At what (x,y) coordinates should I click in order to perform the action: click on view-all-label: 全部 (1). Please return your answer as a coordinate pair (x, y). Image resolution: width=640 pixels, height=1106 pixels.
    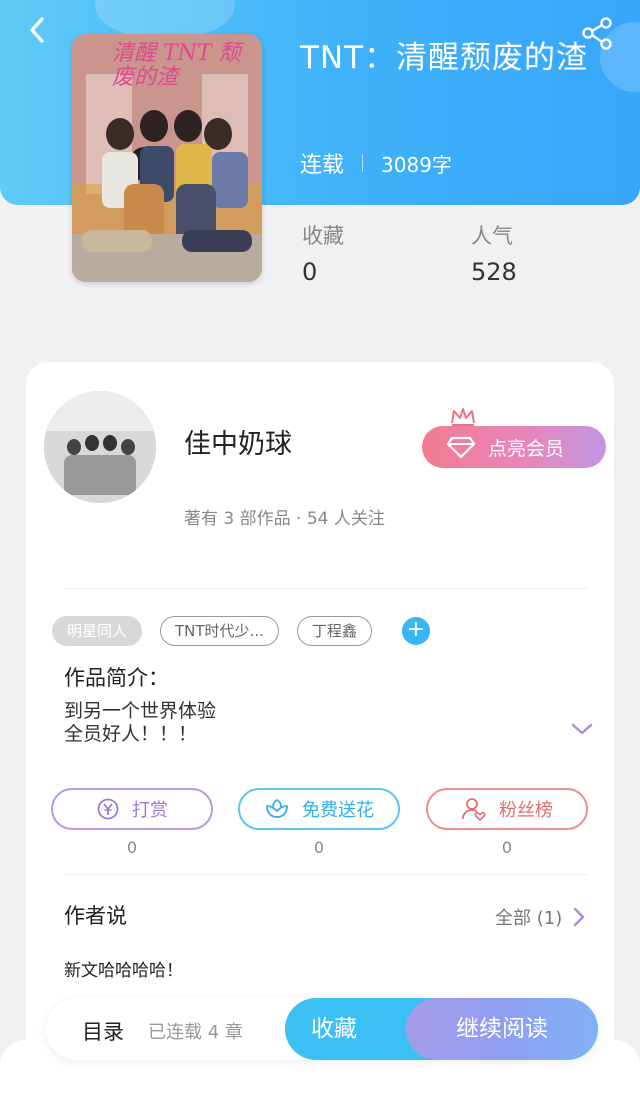
    Looking at the image, I should click on (529, 918).